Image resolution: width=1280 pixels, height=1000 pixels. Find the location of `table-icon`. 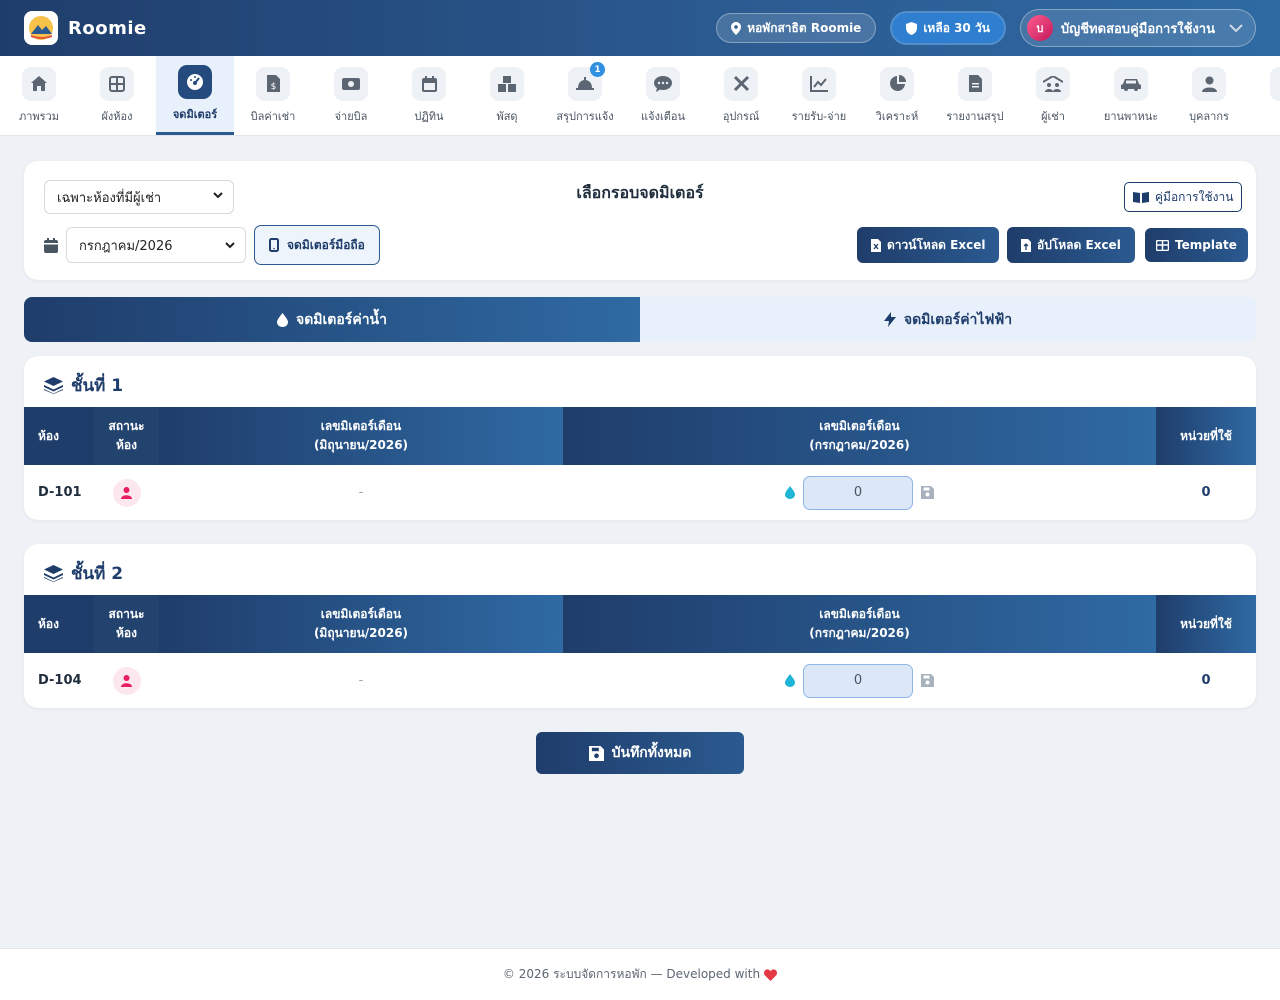

table-icon is located at coordinates (1162, 245).